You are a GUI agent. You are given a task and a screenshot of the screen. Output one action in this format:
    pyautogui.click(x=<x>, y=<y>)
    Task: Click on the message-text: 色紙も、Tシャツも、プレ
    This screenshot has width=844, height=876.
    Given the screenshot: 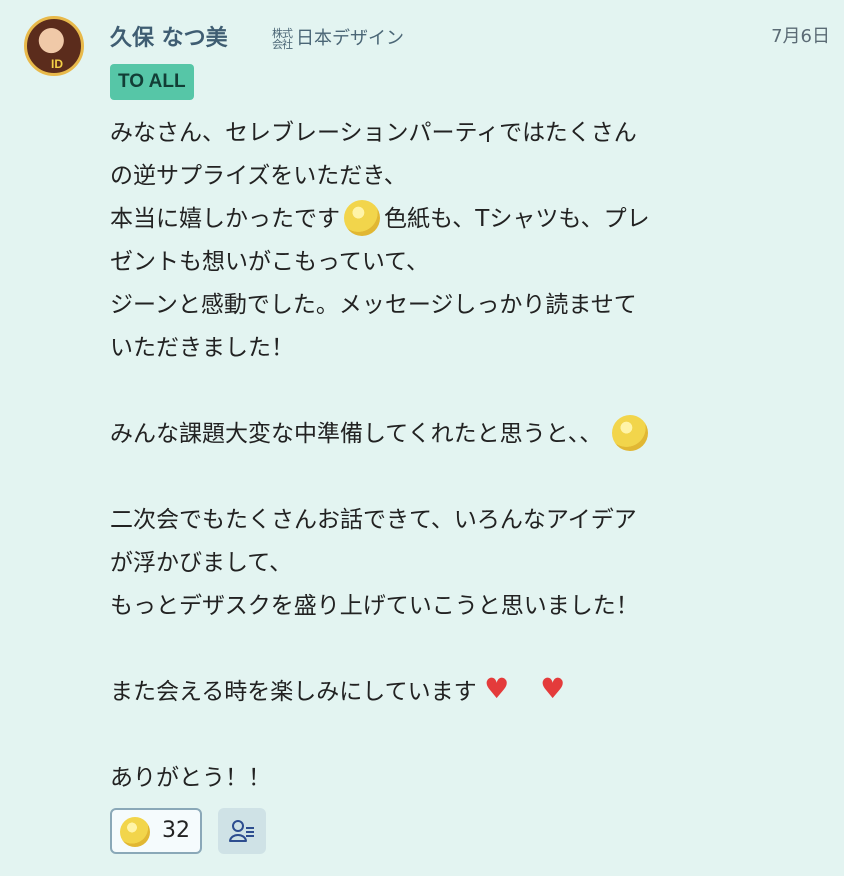 What is the action you would take?
    pyautogui.click(x=517, y=219)
    